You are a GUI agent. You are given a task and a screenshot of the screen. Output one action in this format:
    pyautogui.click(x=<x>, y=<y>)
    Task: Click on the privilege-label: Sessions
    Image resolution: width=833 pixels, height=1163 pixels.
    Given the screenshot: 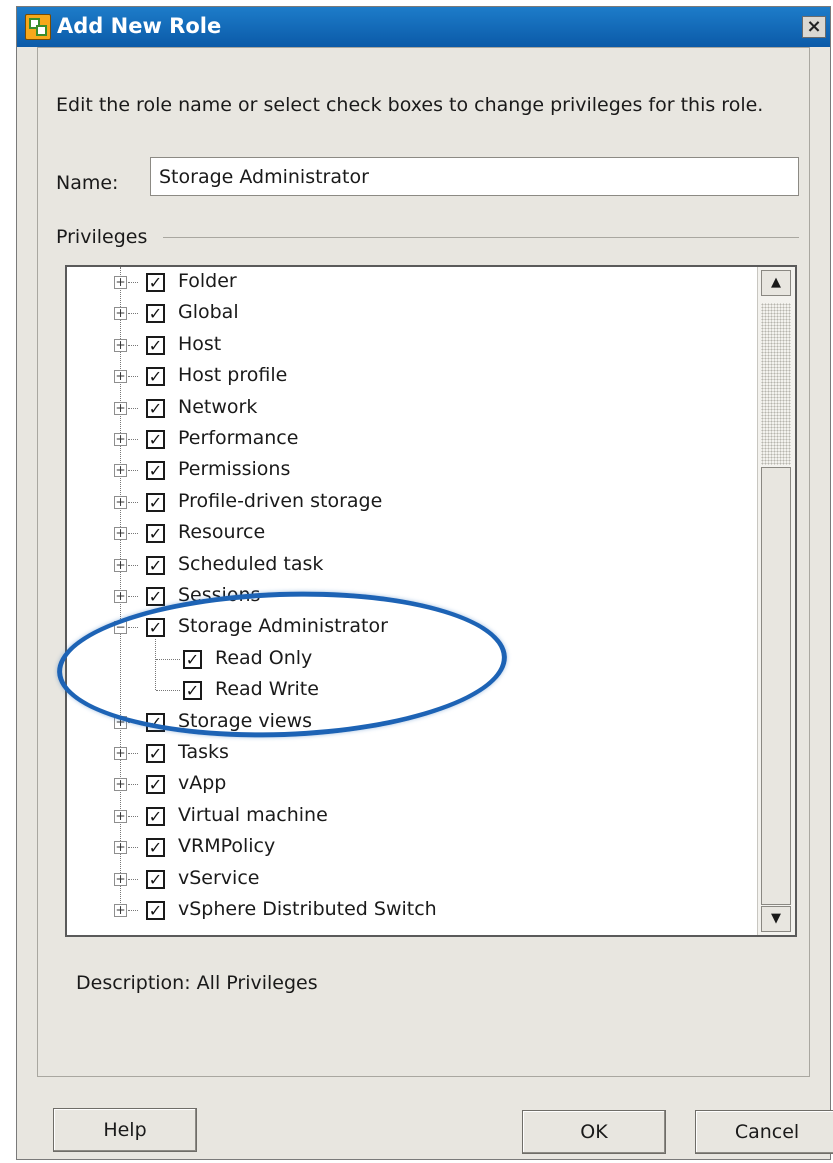 What is the action you would take?
    pyautogui.click(x=219, y=595)
    